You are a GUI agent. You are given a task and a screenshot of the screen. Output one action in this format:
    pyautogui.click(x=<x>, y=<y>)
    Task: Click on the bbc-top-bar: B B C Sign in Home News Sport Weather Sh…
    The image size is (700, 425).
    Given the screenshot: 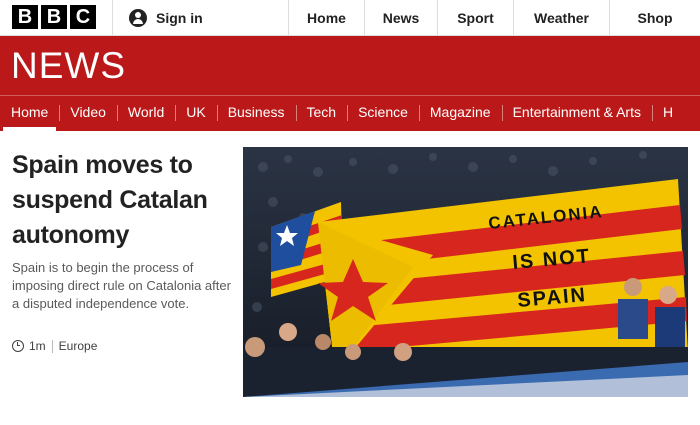 What is the action you would take?
    pyautogui.click(x=350, y=18)
    